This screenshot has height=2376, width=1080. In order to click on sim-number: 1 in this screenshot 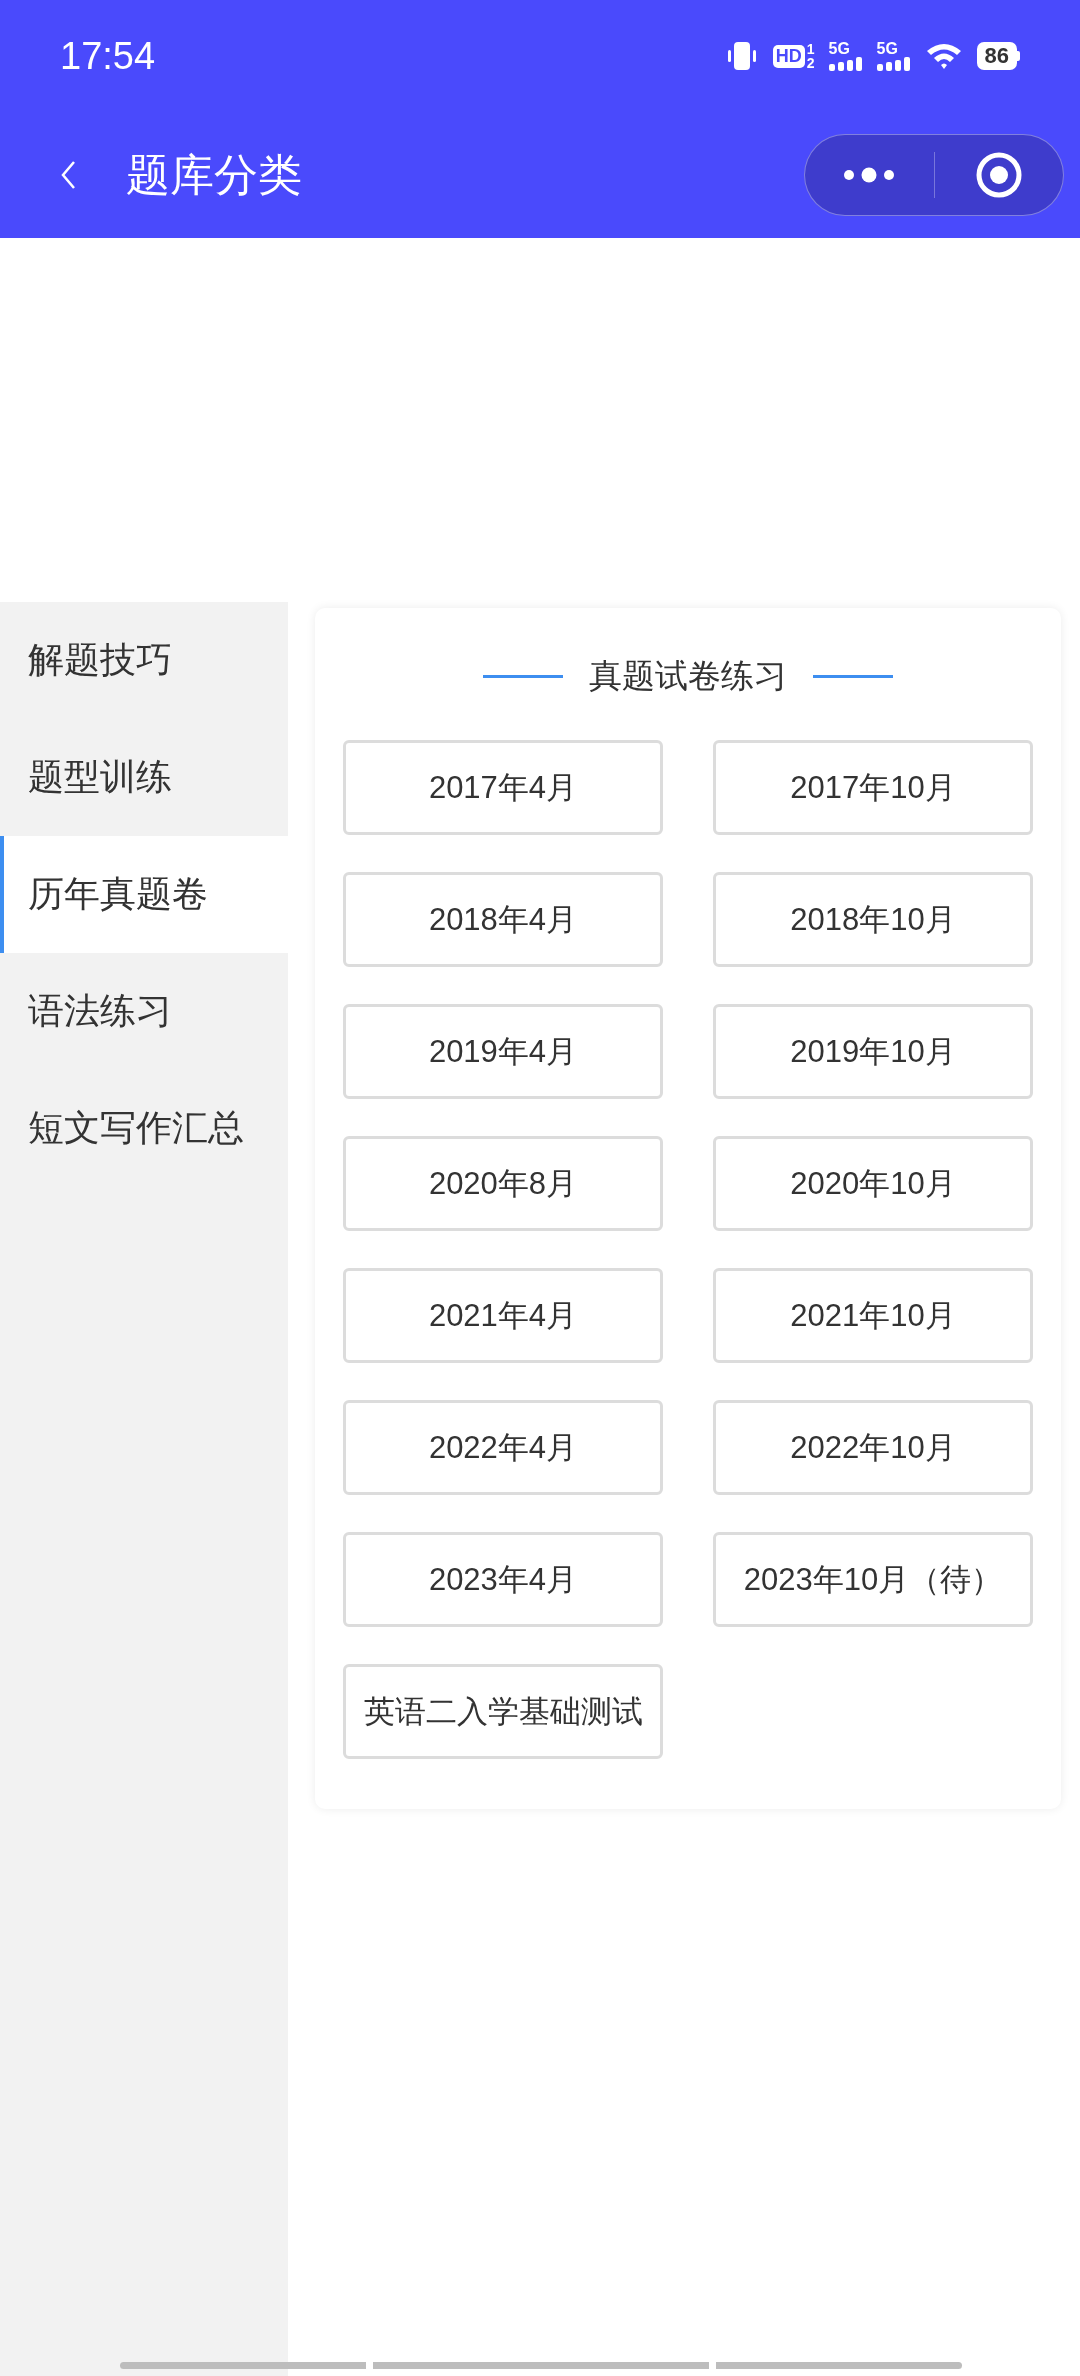, I will do `click(810, 49)`.